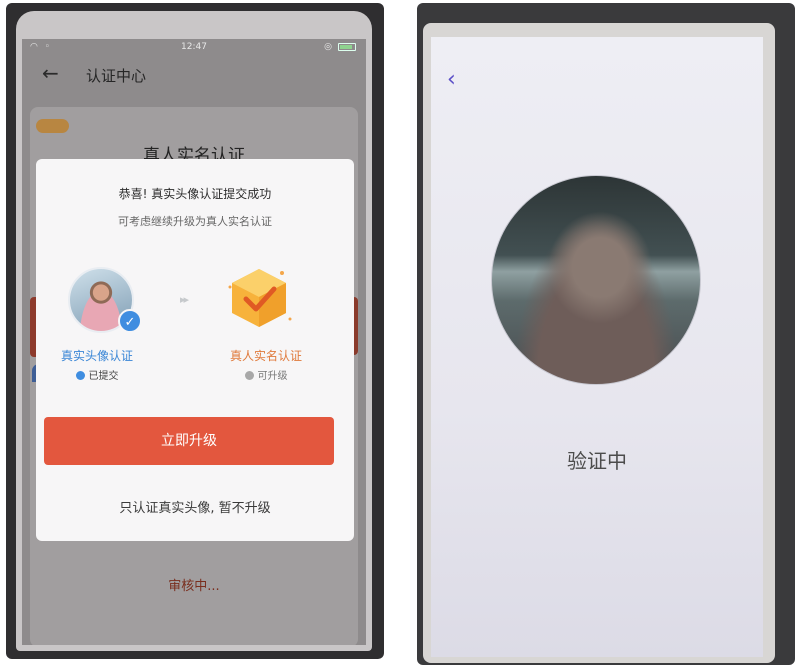 The height and width of the screenshot is (671, 800). Describe the element at coordinates (194, 77) in the screenshot. I see `app-header: ← 认证中心` at that location.